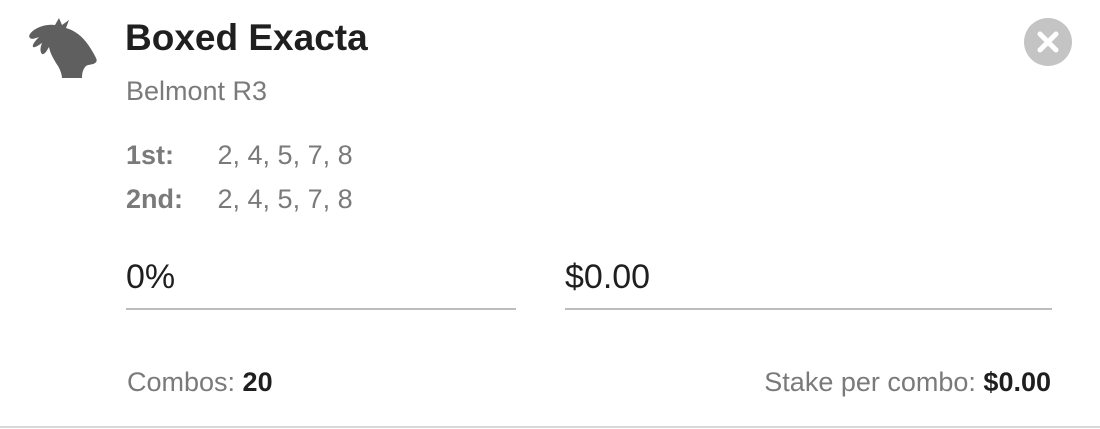  I want to click on horse-head-icon, so click(62, 47).